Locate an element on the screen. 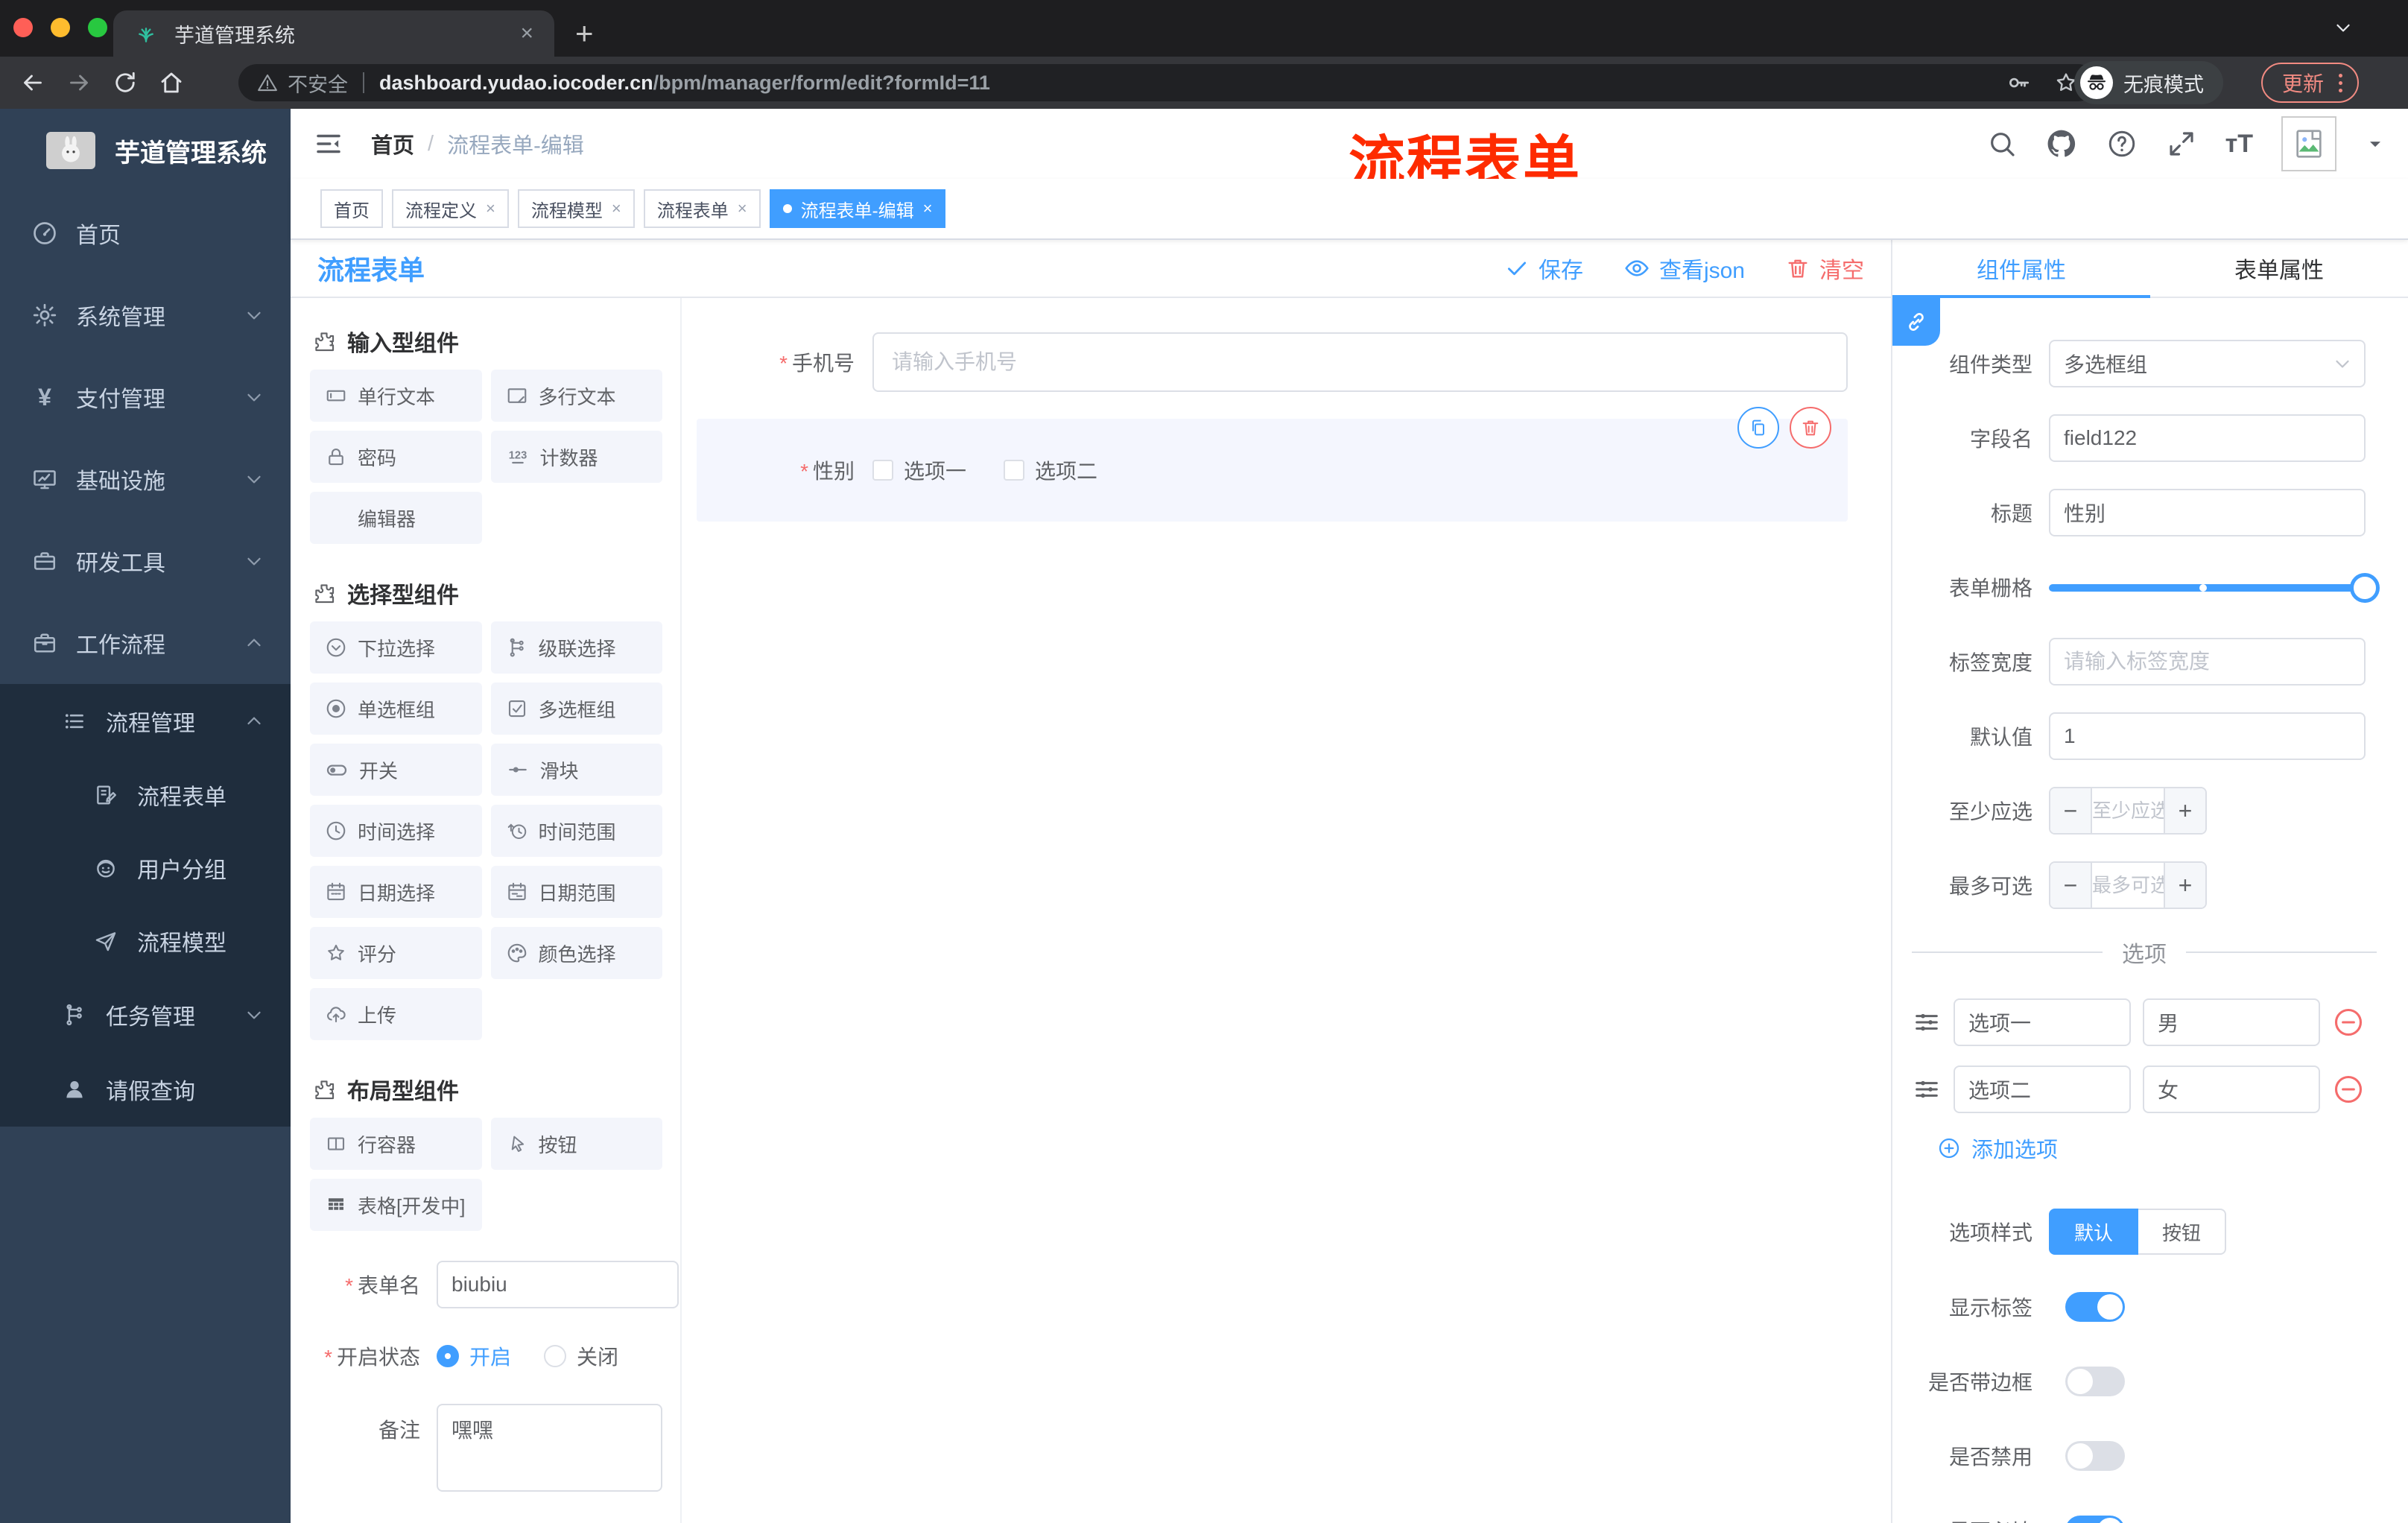 The height and width of the screenshot is (1523, 2408). form-name-input is located at coordinates (558, 1285).